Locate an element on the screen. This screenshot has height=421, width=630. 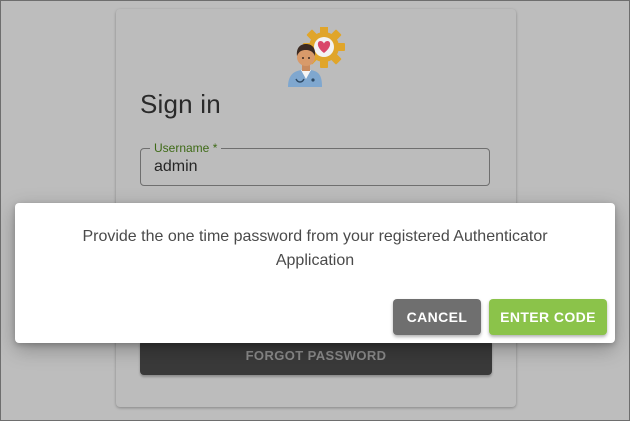
username-label: Username * is located at coordinates (186, 148).